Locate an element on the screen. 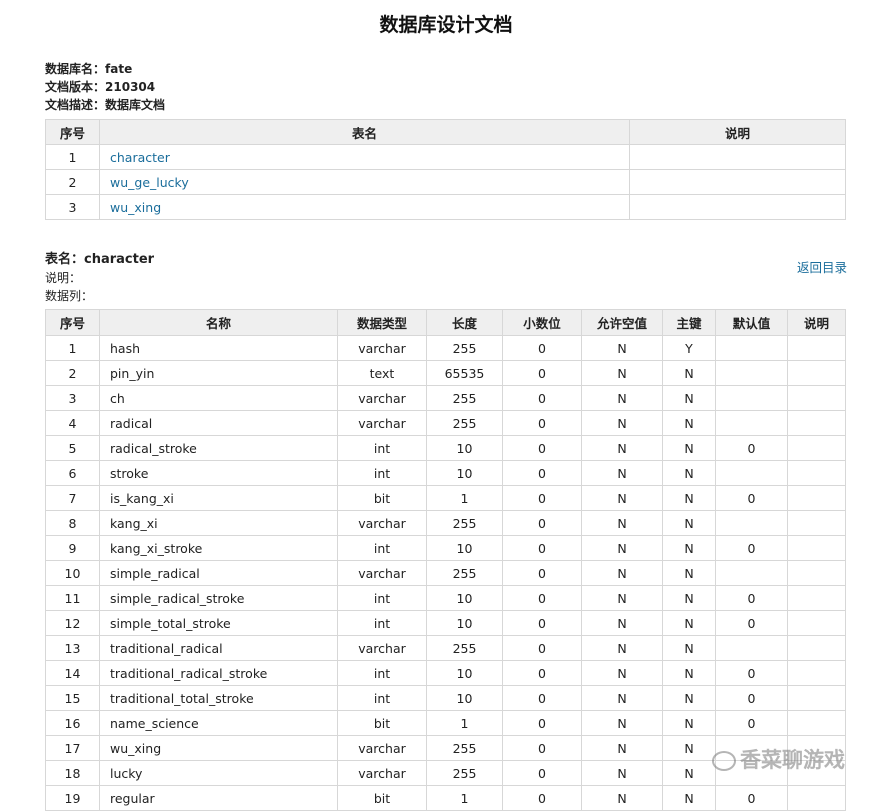  table-row: 12 simple_total_stroke int 10 0 N N 0 is located at coordinates (445, 623).